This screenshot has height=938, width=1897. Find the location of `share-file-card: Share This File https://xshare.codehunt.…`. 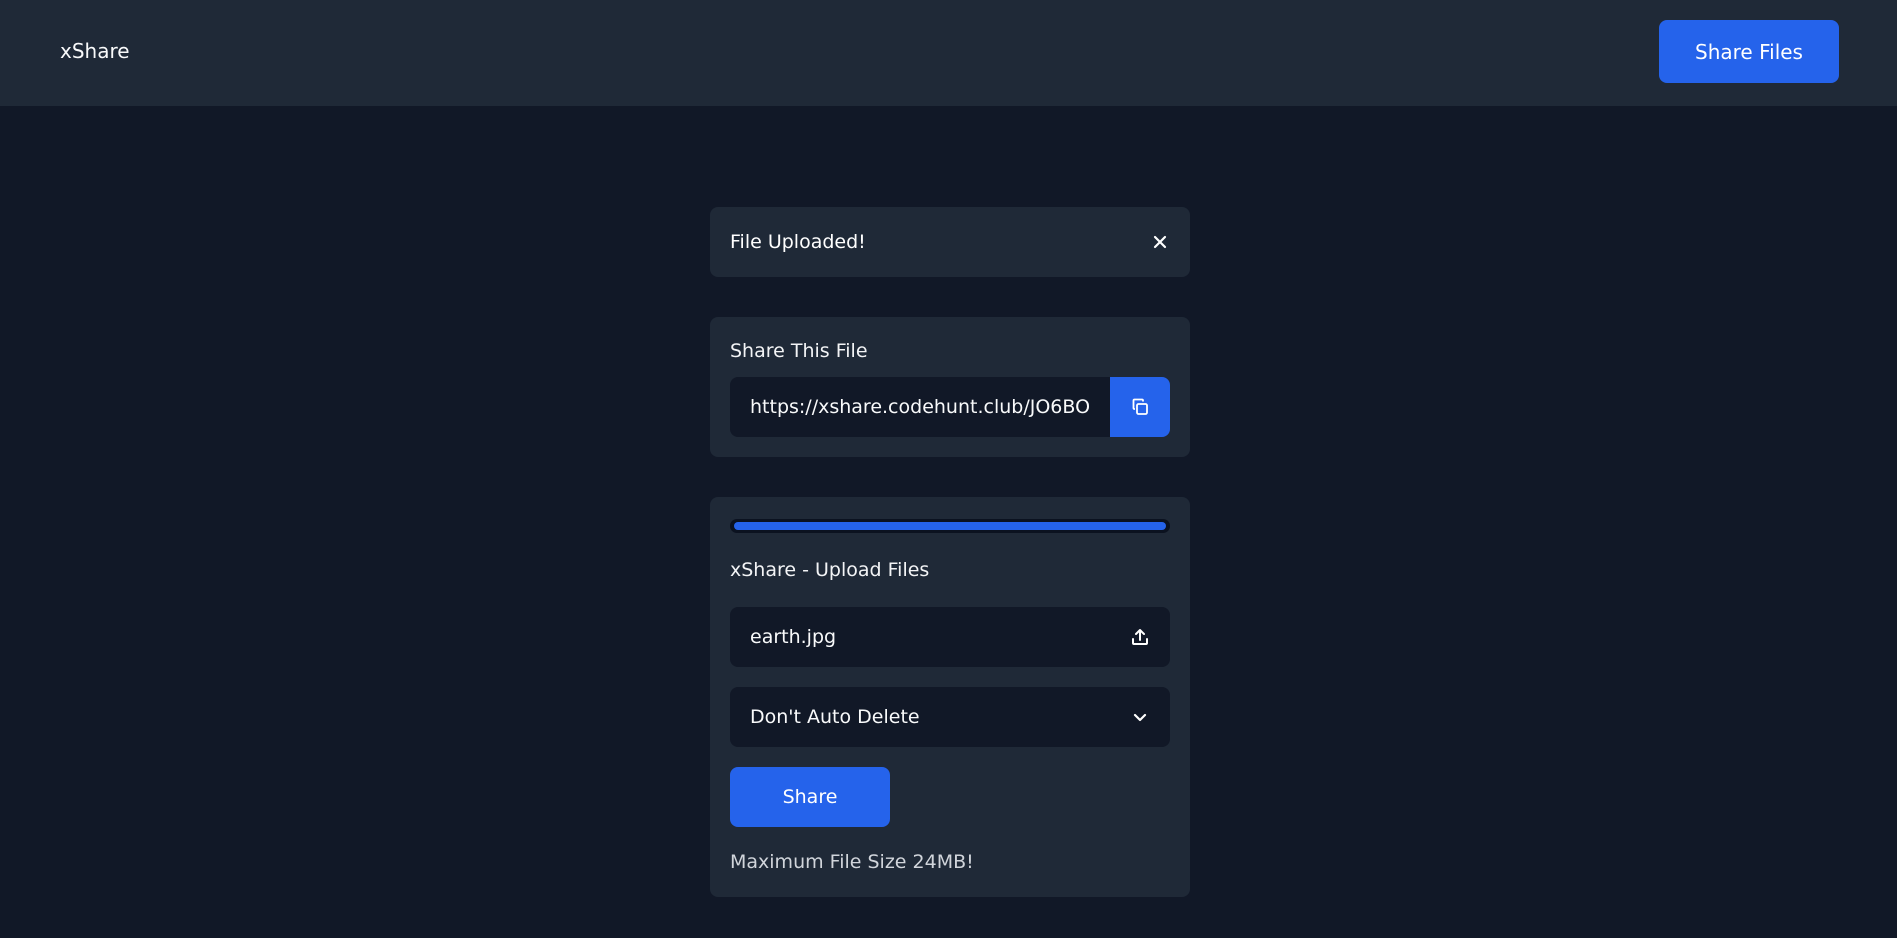

share-file-card: Share This File https://xshare.codehunt.… is located at coordinates (950, 387).